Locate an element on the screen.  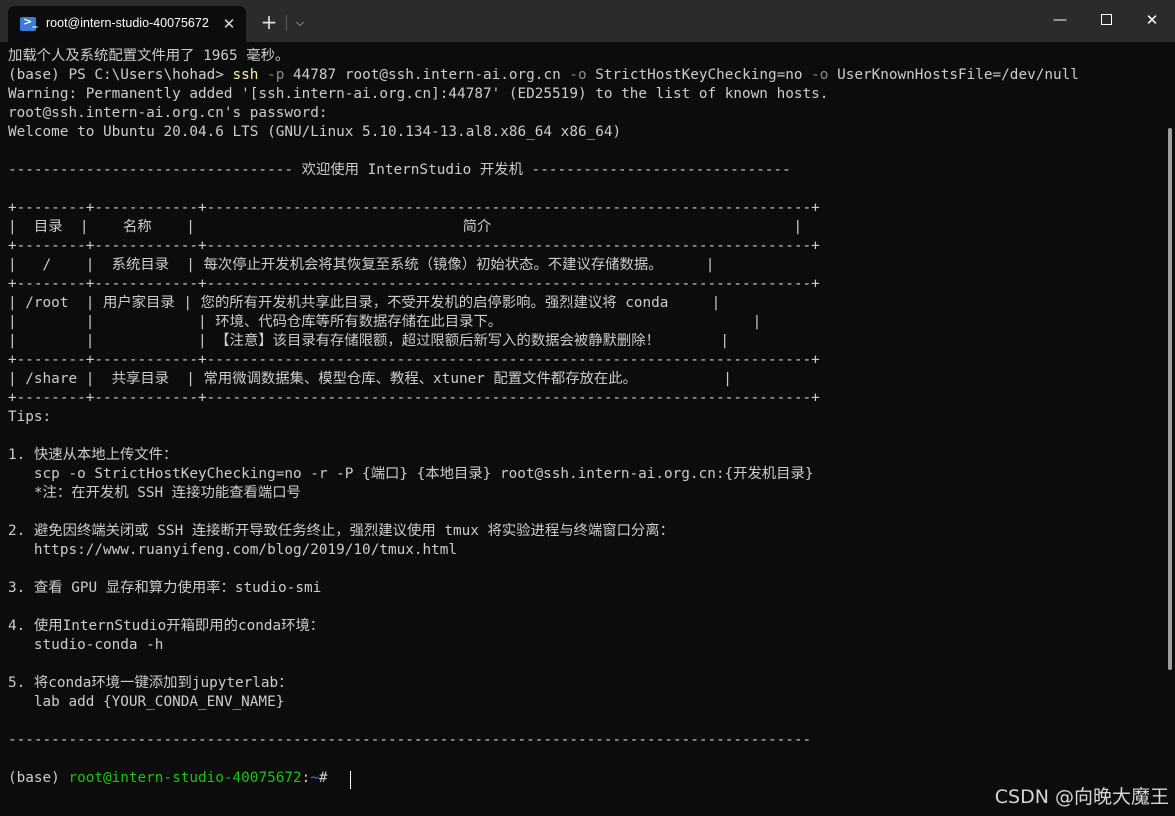
text-cursor is located at coordinates (350, 780).